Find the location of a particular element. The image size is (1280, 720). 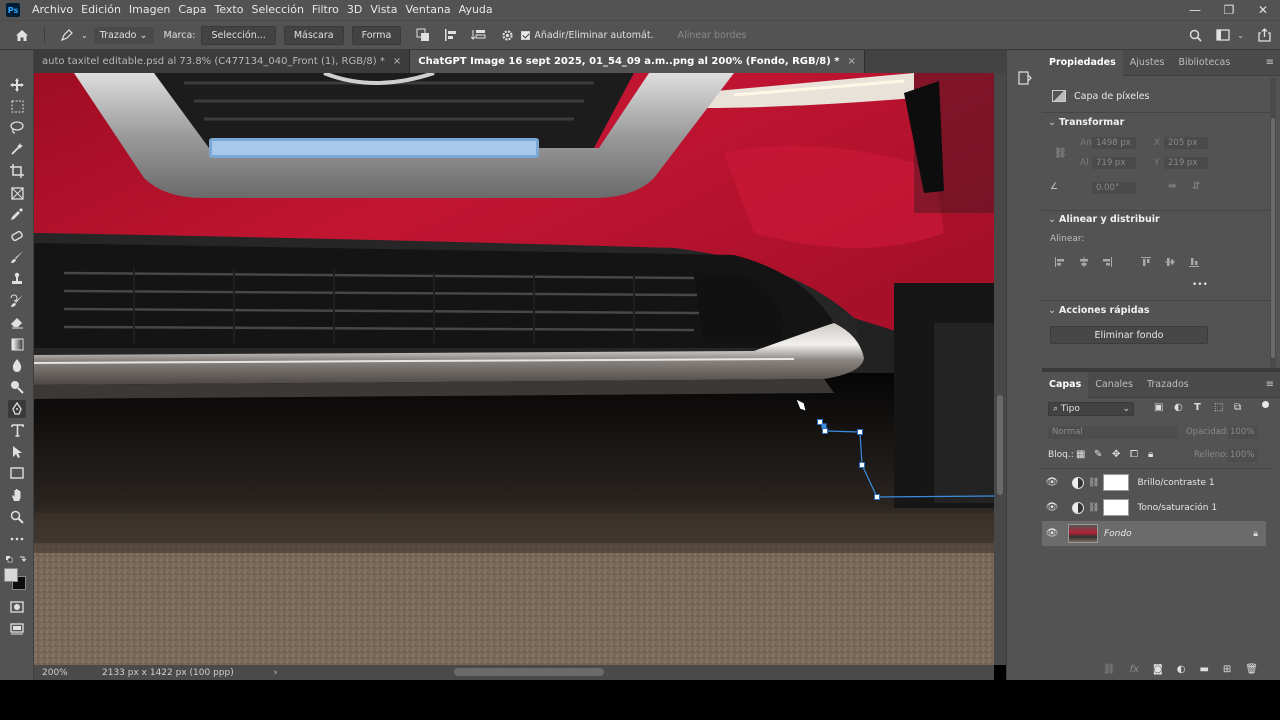

menu-archivo: Archivo is located at coordinates (52, 10).